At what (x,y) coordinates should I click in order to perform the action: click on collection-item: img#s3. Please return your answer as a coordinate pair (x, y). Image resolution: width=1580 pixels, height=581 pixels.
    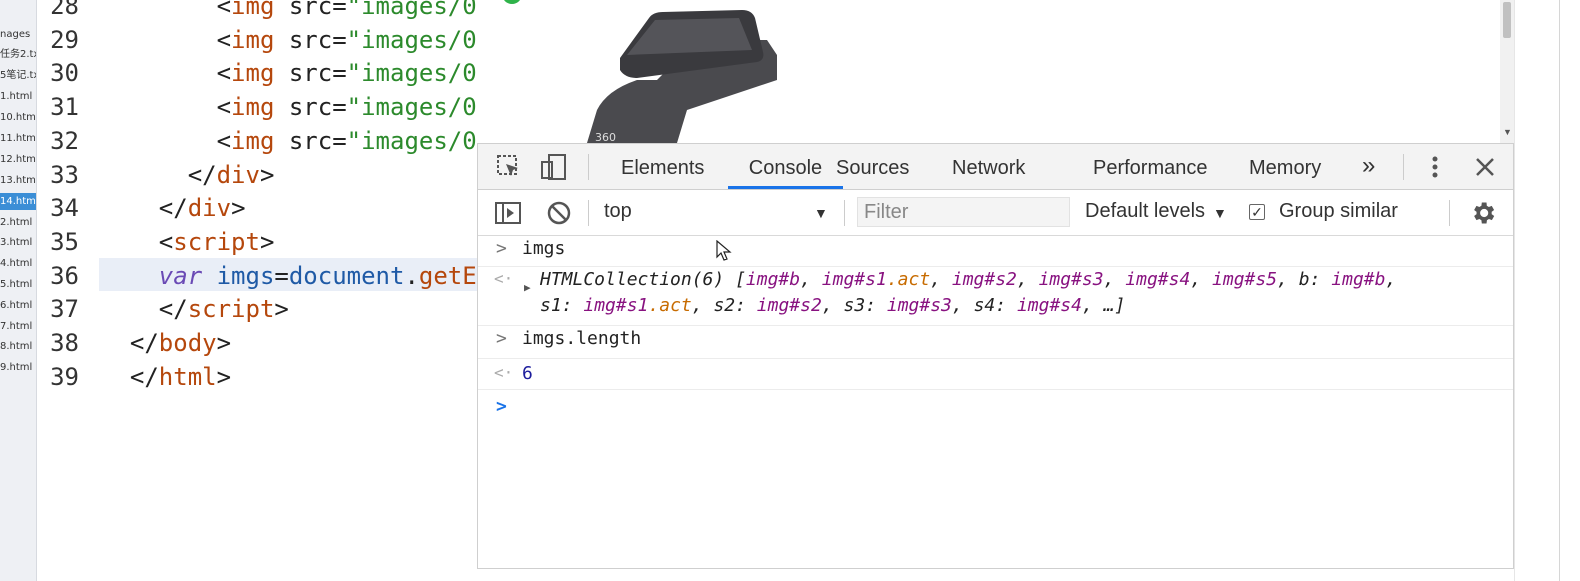
    Looking at the image, I should click on (1071, 279).